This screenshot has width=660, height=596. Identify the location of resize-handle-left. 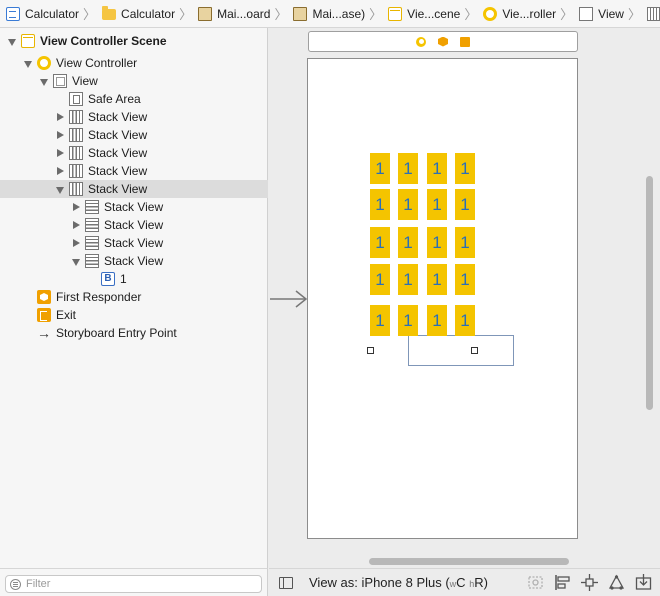
(370, 350).